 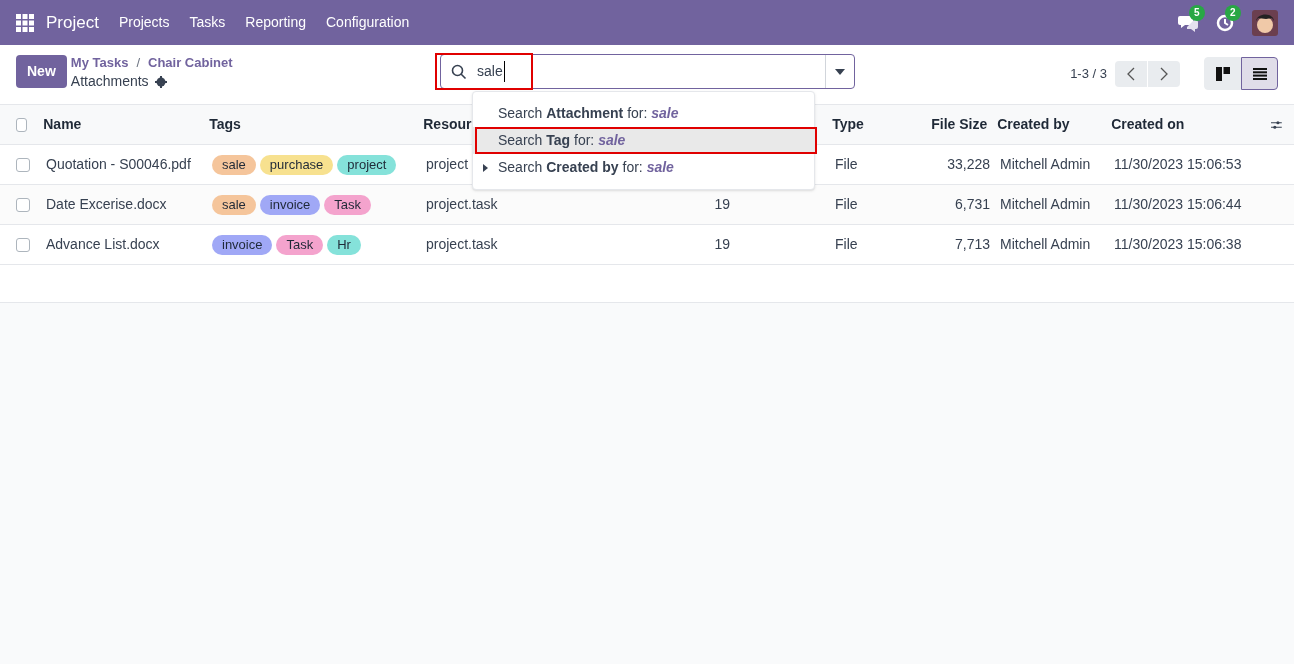 I want to click on list-icon, so click(x=1259, y=73).